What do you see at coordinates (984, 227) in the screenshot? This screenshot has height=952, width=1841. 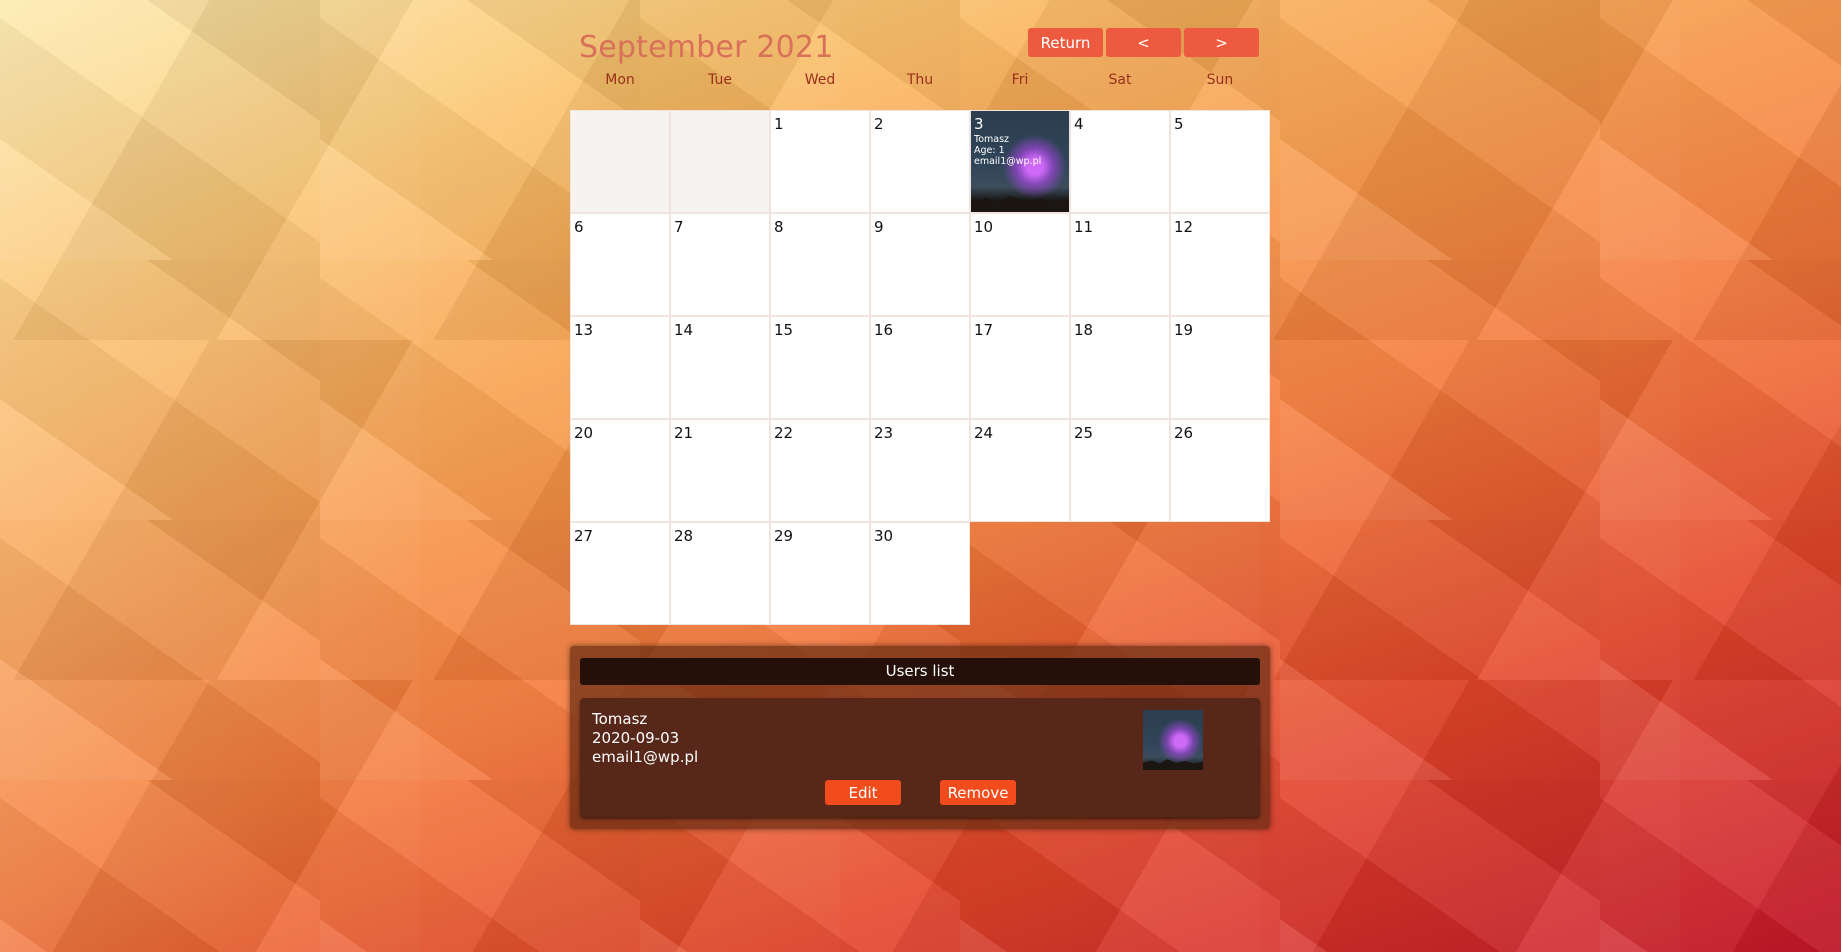 I see `day-number: 10` at bounding box center [984, 227].